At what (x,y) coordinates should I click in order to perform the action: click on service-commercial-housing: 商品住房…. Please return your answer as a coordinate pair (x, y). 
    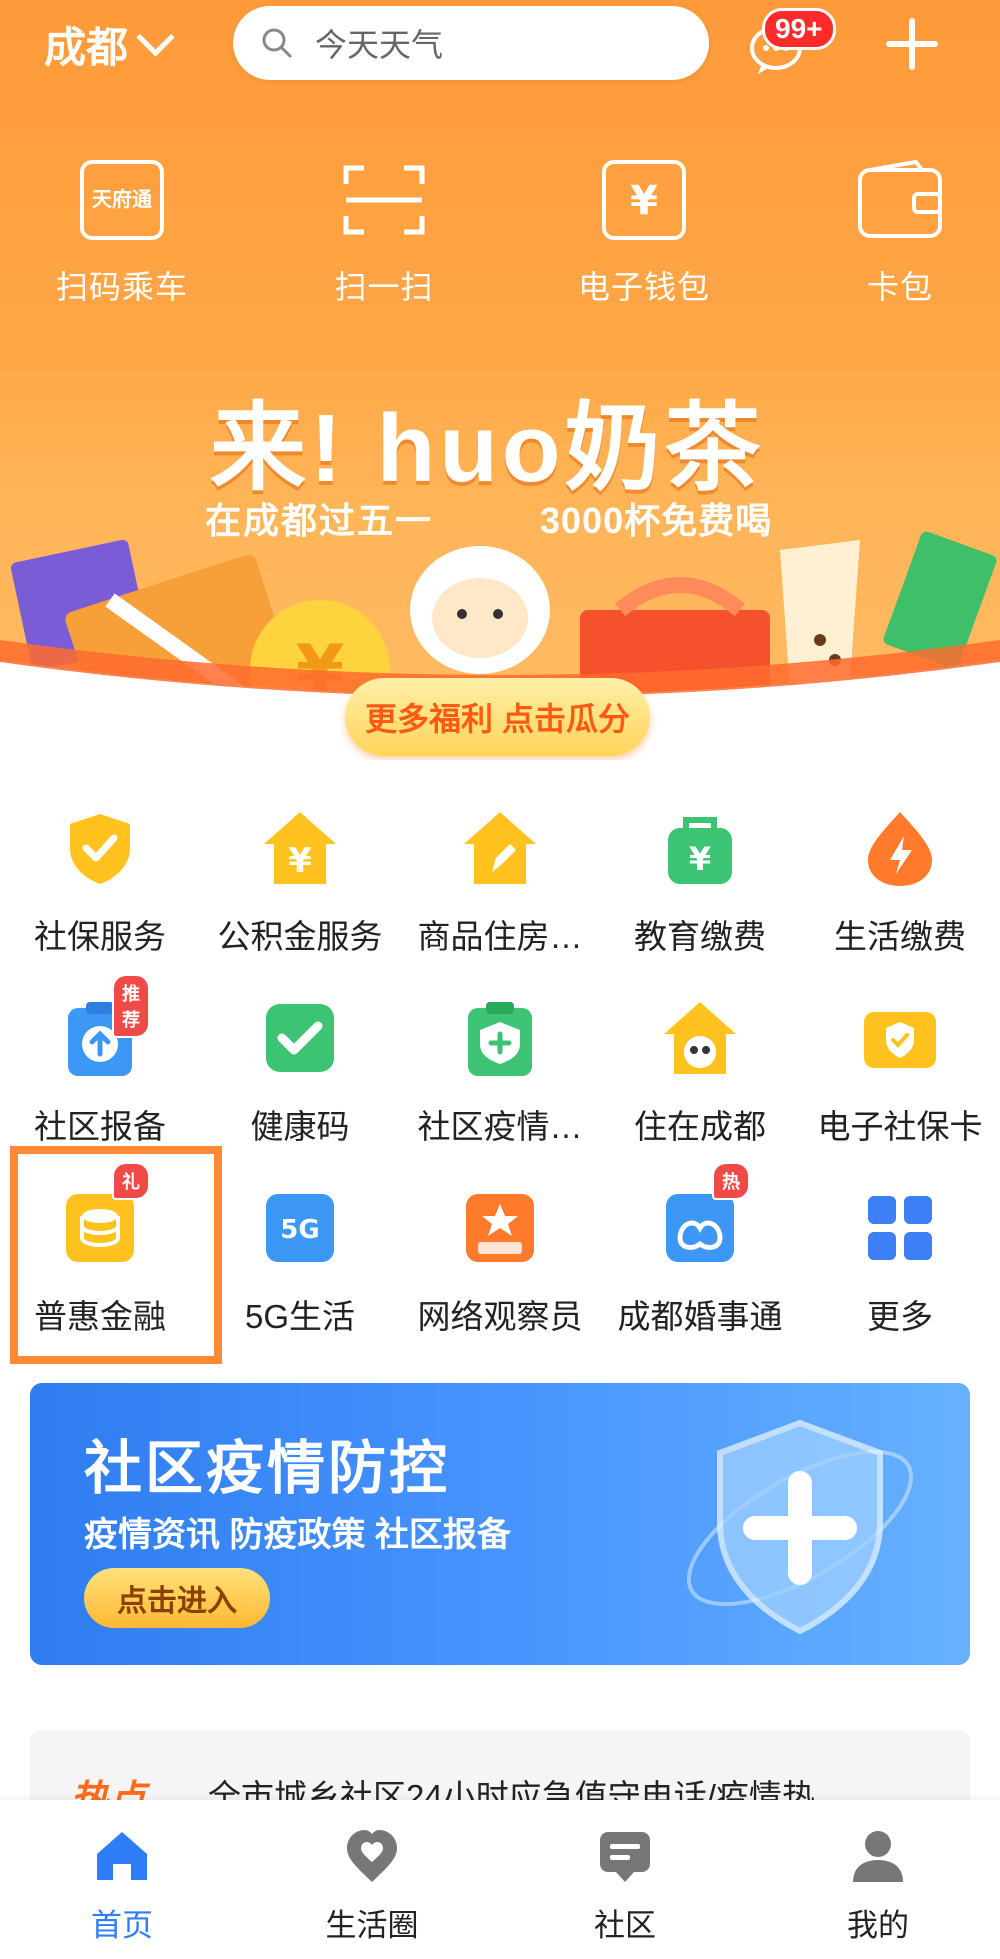
    Looking at the image, I should click on (500, 883).